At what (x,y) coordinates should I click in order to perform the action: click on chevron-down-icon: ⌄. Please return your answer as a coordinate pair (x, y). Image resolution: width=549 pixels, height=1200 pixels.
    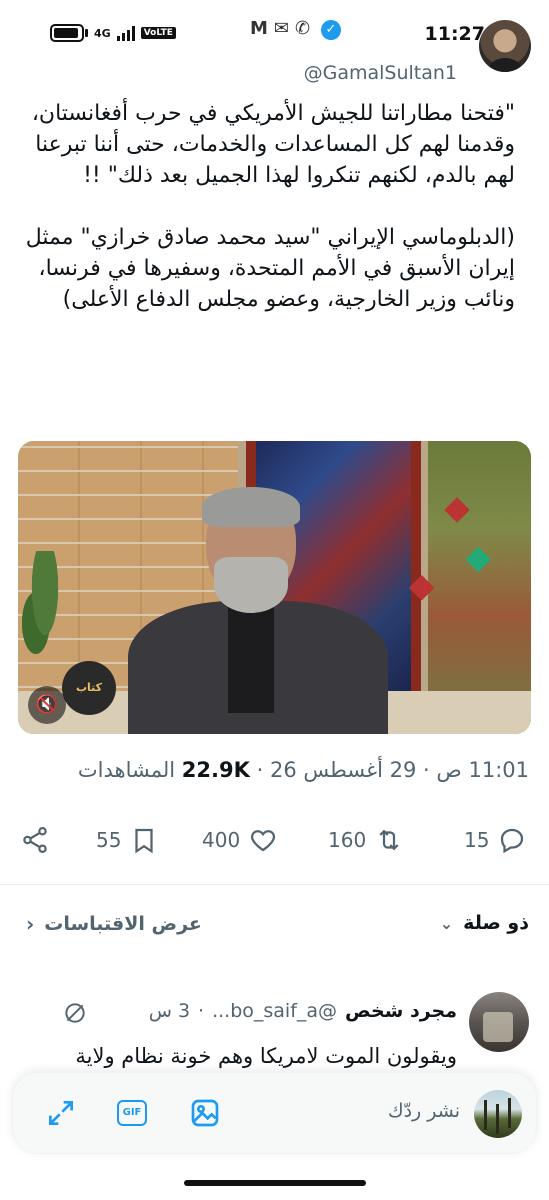
    Looking at the image, I should click on (446, 923).